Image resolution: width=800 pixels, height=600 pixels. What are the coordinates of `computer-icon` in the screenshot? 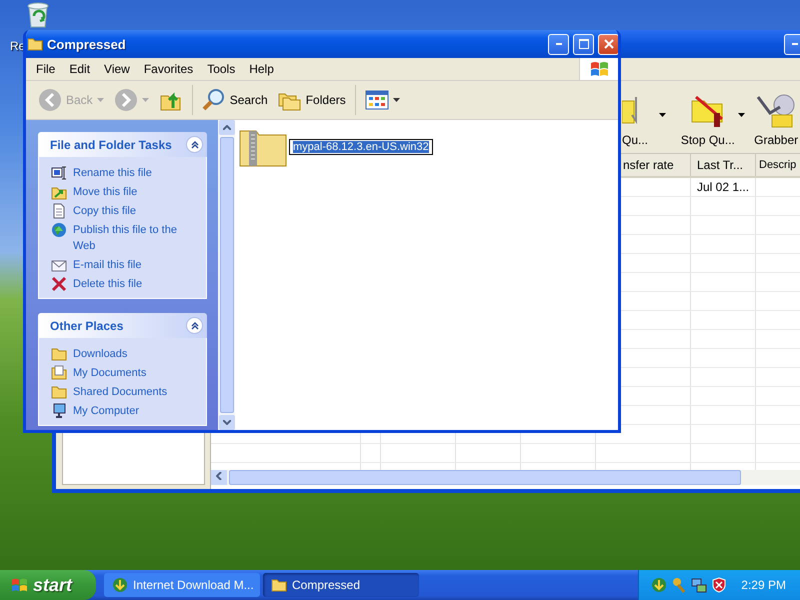 It's located at (59, 411).